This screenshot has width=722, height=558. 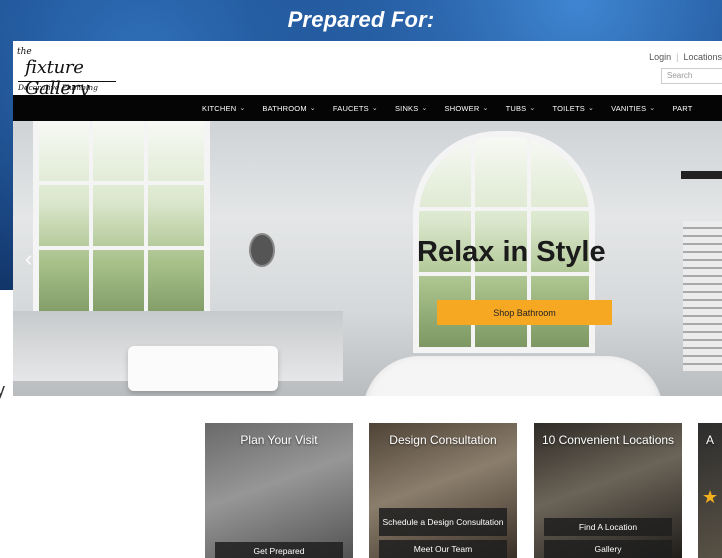 What do you see at coordinates (279, 490) in the screenshot?
I see `card-plan-your-visit: Plan Your Visit Get Prepared` at bounding box center [279, 490].